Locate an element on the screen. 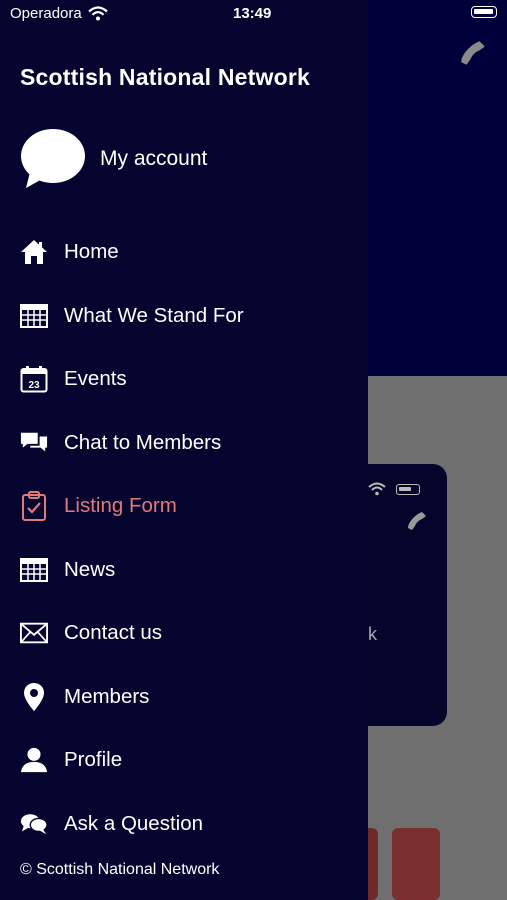 This screenshot has height=900, width=507. chat-icon is located at coordinates (34, 443).